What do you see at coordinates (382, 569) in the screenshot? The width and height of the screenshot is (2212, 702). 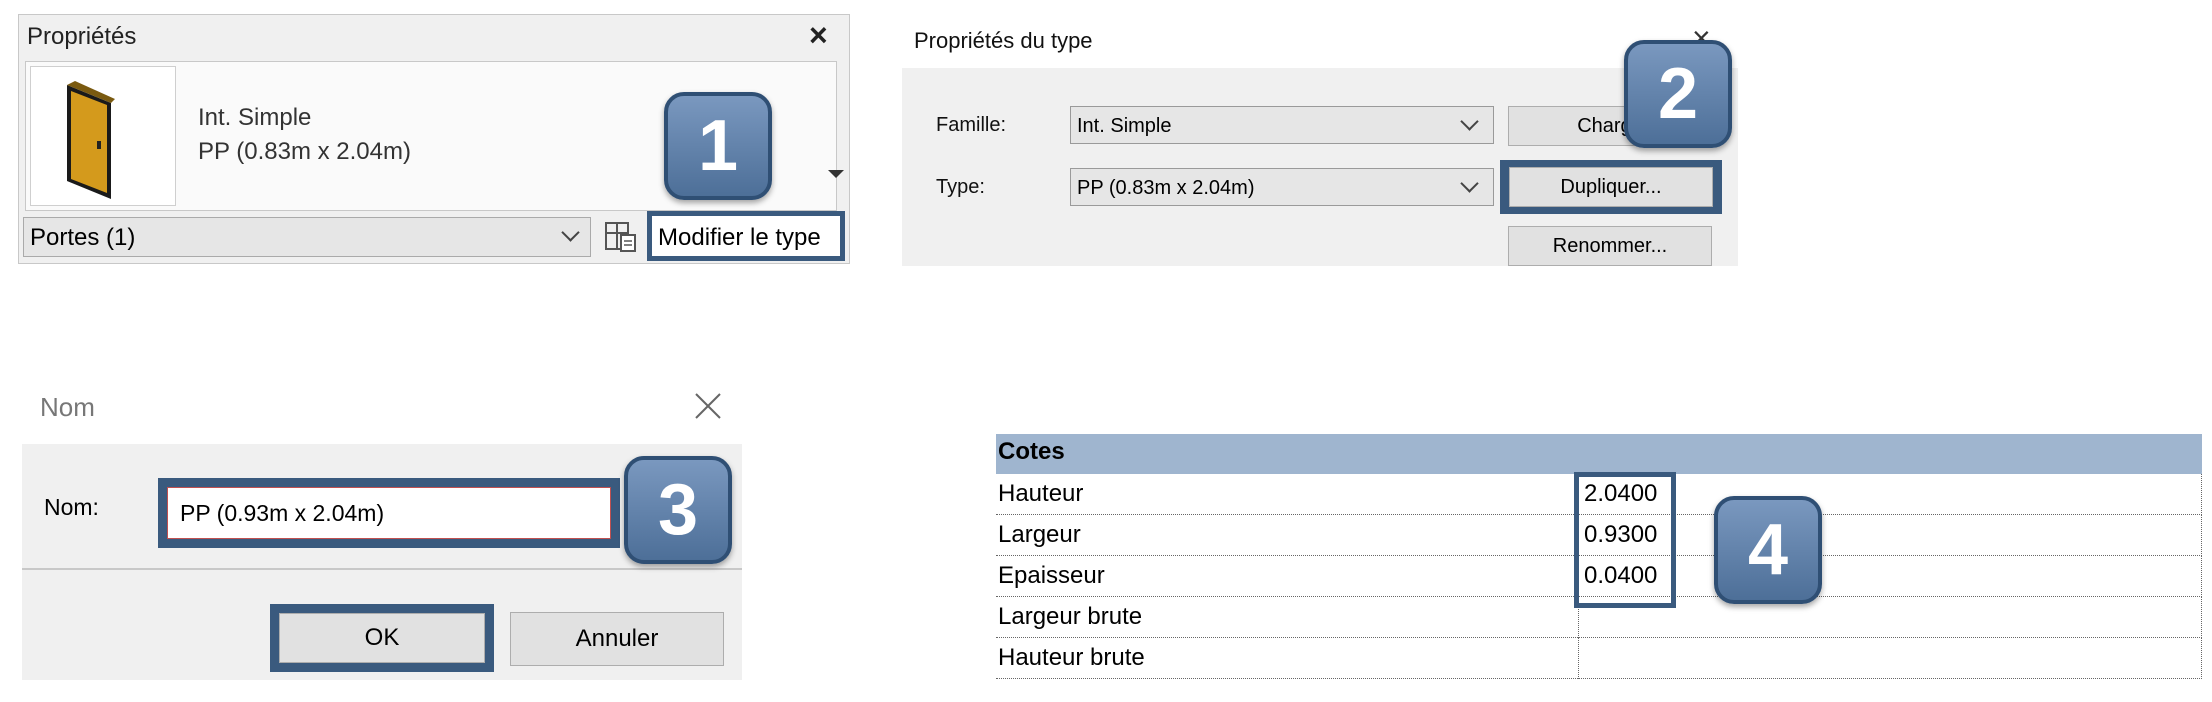 I see `divider` at bounding box center [382, 569].